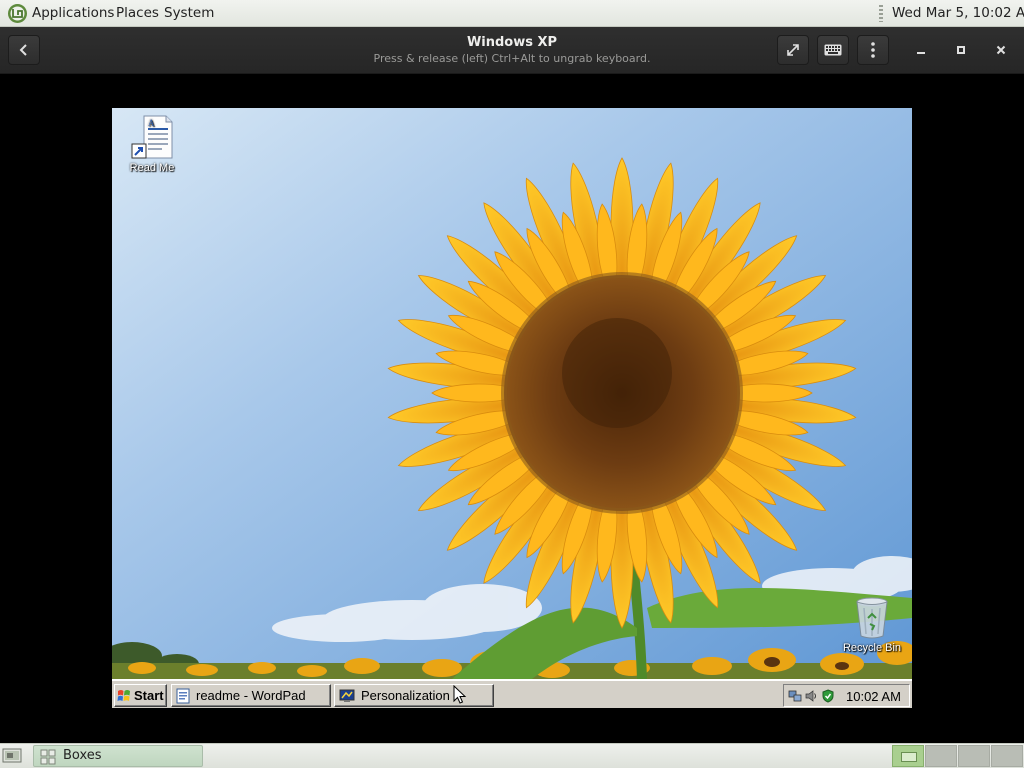 The width and height of the screenshot is (1024, 768). I want to click on security-shield-icon, so click(828, 696).